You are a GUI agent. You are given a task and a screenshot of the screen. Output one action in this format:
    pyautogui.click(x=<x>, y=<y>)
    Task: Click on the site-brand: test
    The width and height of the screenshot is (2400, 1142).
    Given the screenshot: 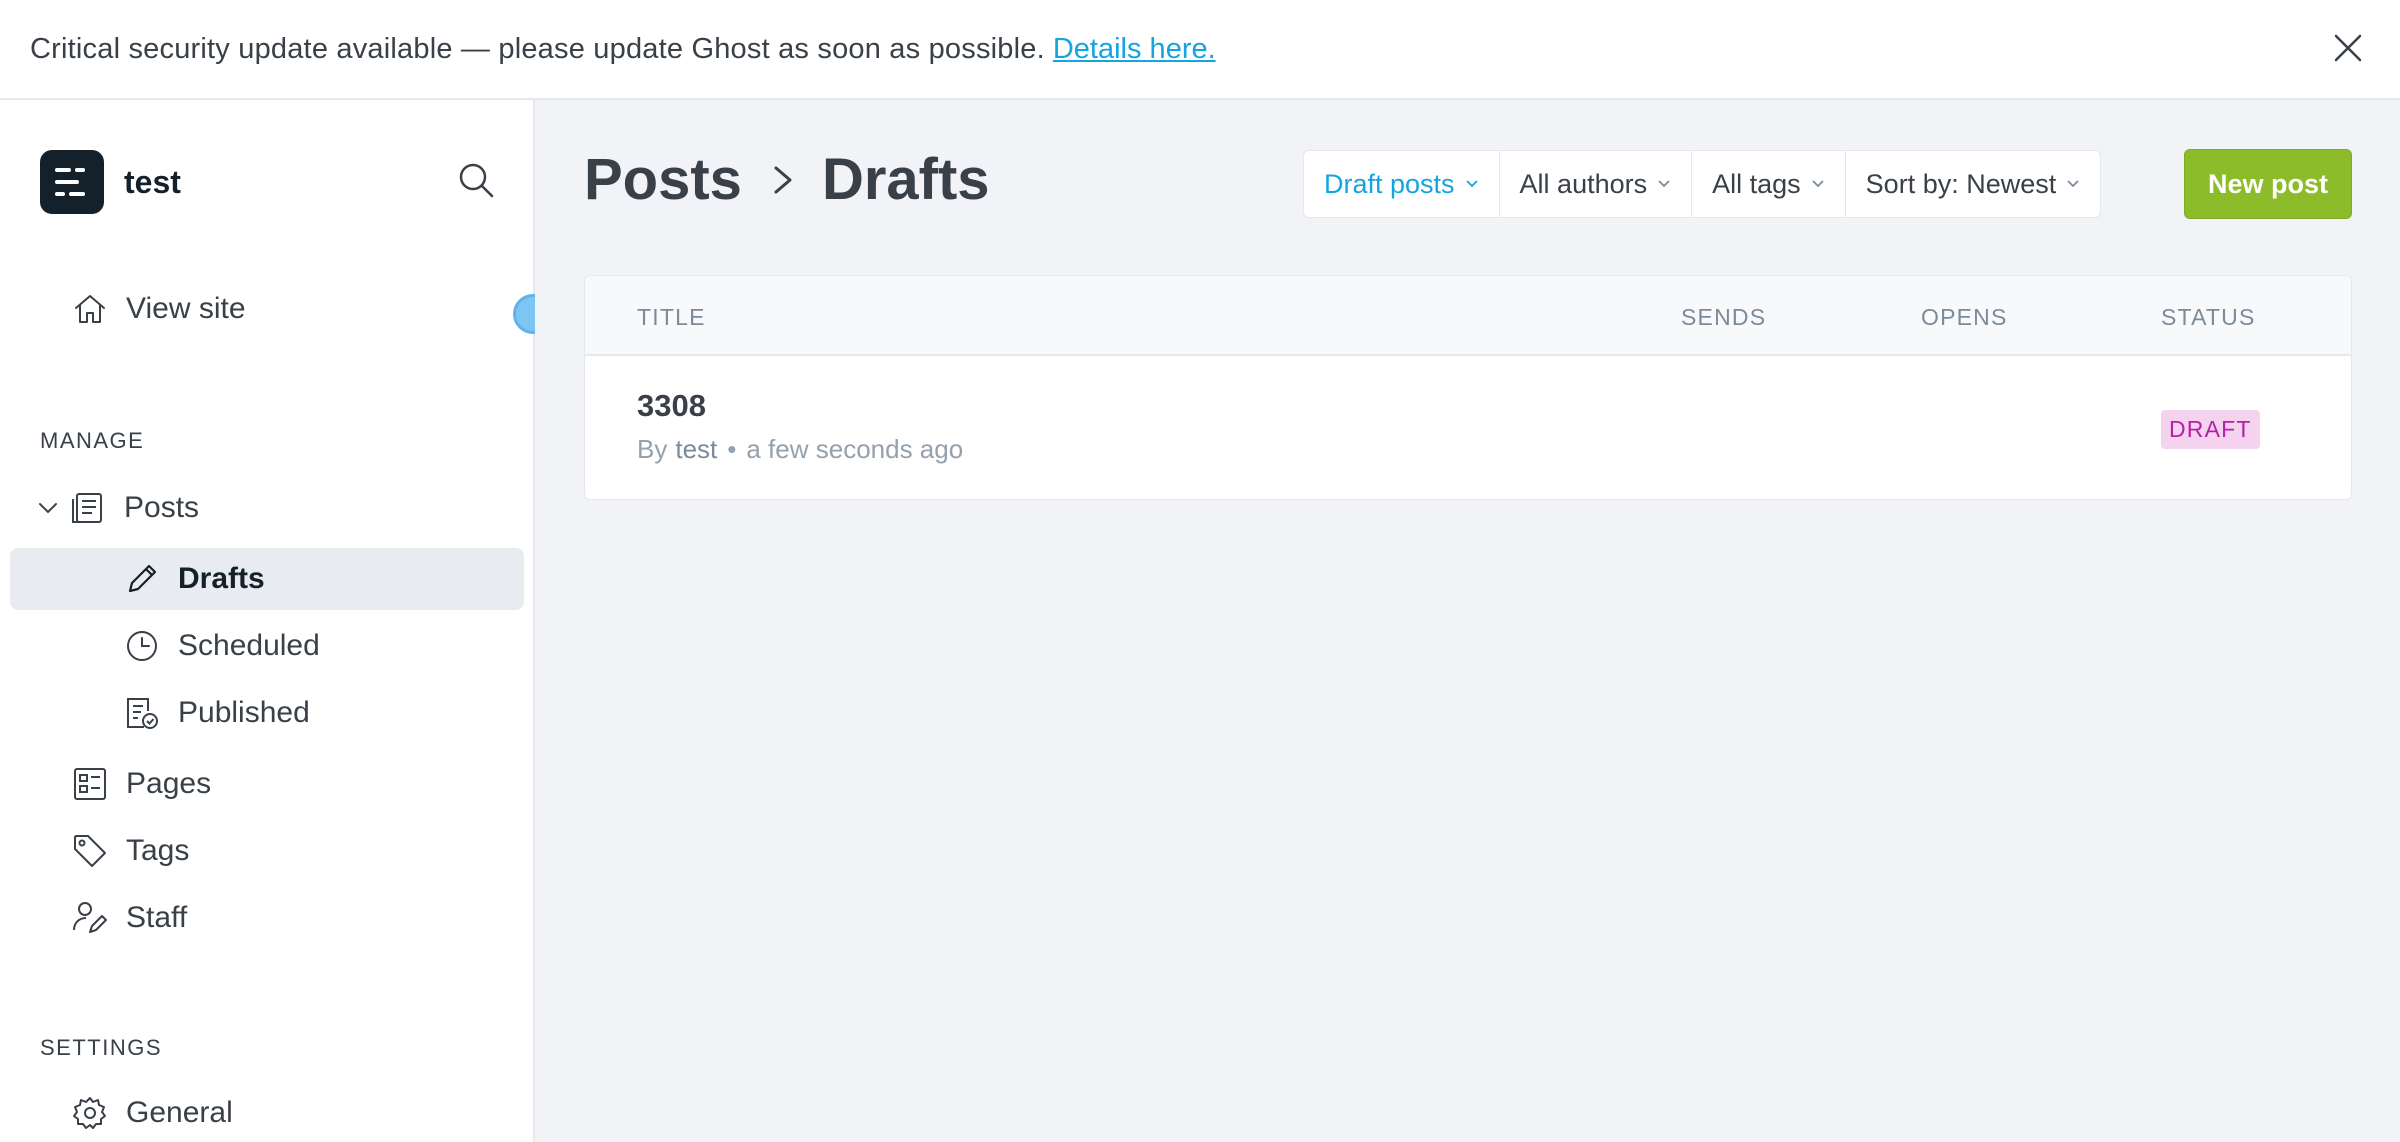 What is the action you would take?
    pyautogui.click(x=110, y=182)
    